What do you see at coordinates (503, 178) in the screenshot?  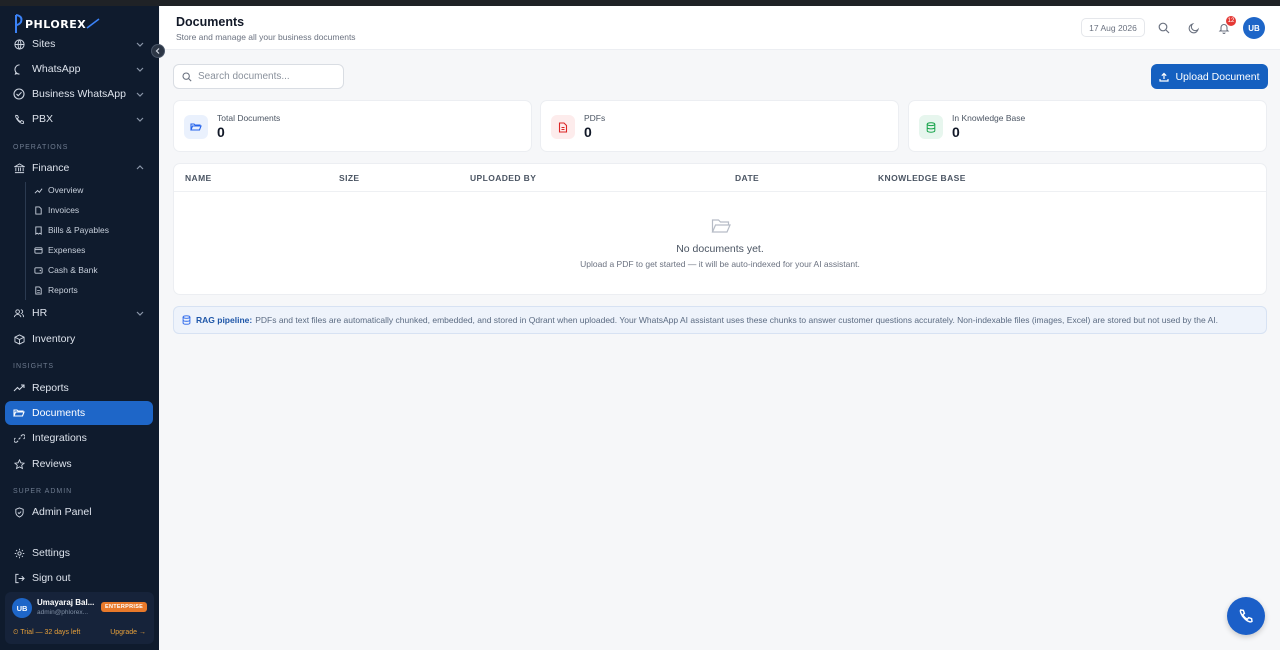 I see `column-header-uploaded-by: UPLOADED BY` at bounding box center [503, 178].